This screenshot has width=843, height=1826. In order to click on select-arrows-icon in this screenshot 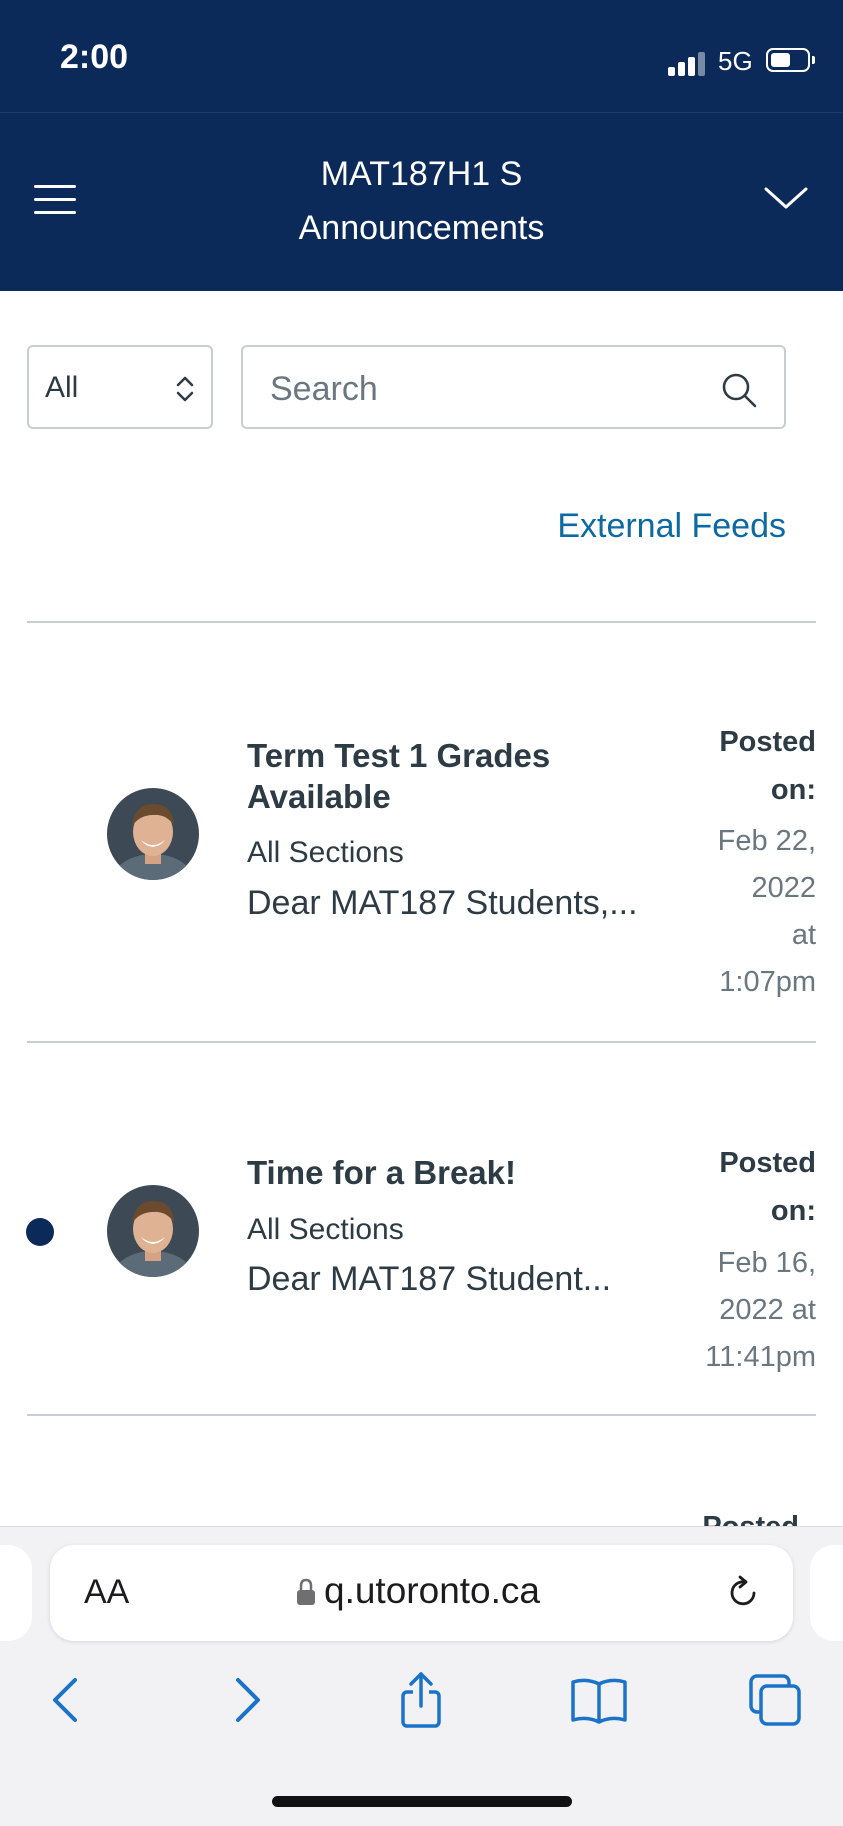, I will do `click(185, 389)`.